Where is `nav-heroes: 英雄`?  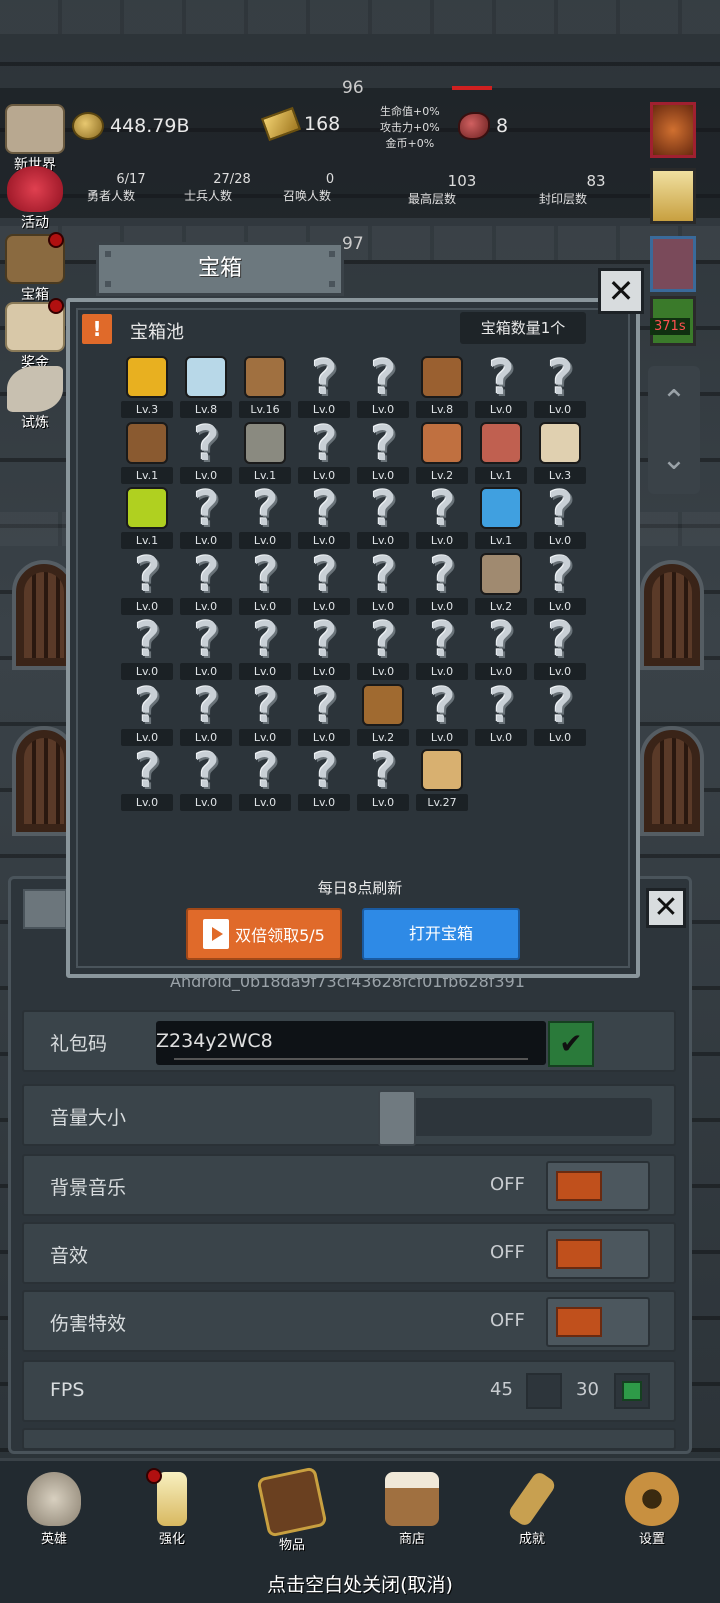
nav-heroes: 英雄 is located at coordinates (54, 1509).